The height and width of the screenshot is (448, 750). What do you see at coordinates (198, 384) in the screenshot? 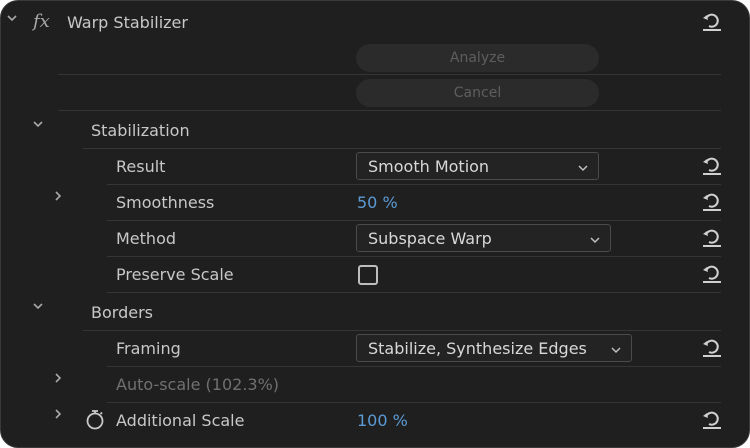
I see `autoscale-label: Auto-scale (102.3%)` at bounding box center [198, 384].